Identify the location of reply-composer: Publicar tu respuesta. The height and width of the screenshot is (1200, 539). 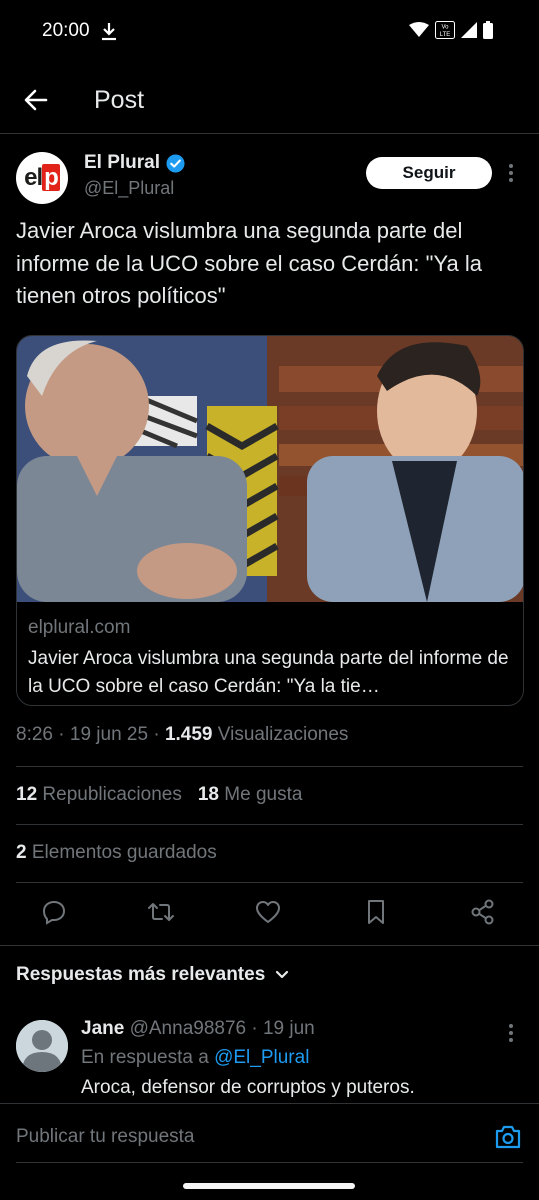
(269, 1133).